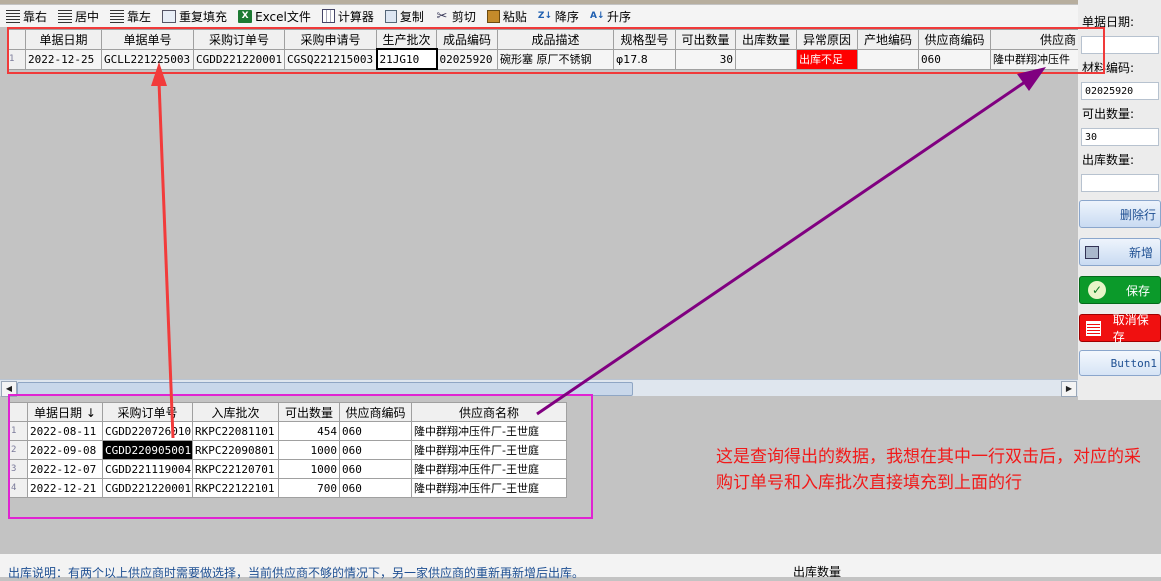 This screenshot has height=581, width=1161. I want to click on cell-available-qty: 454, so click(309, 431).